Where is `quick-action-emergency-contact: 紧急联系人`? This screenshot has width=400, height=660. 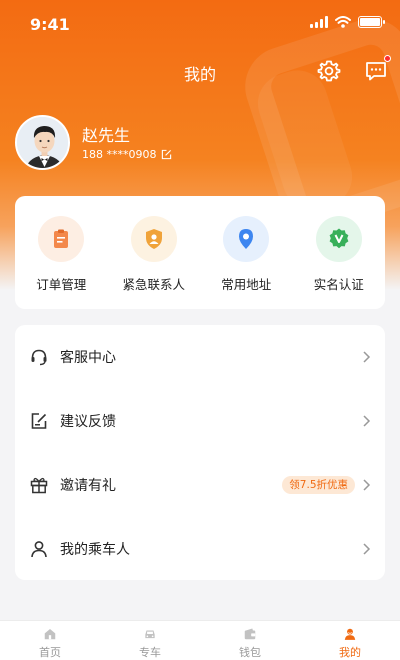
quick-action-emergency-contact: 紧急联系人 is located at coordinates (153, 262).